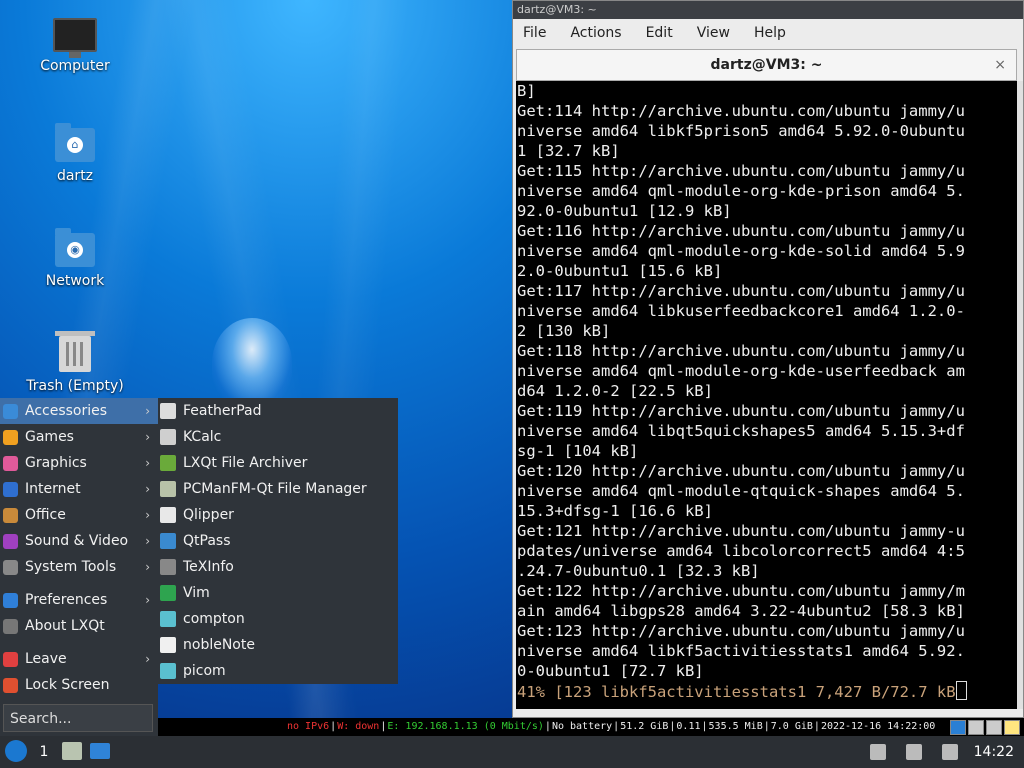 This screenshot has height=768, width=1024. Describe the element at coordinates (10, 541) in the screenshot. I see `sound-video-icon` at that location.